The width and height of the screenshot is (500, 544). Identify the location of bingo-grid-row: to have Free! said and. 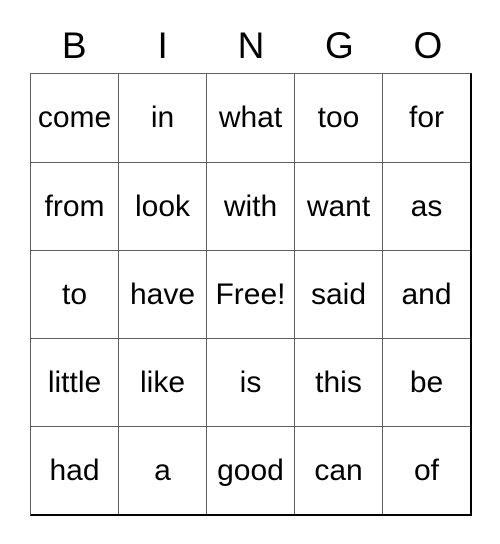
(250, 294).